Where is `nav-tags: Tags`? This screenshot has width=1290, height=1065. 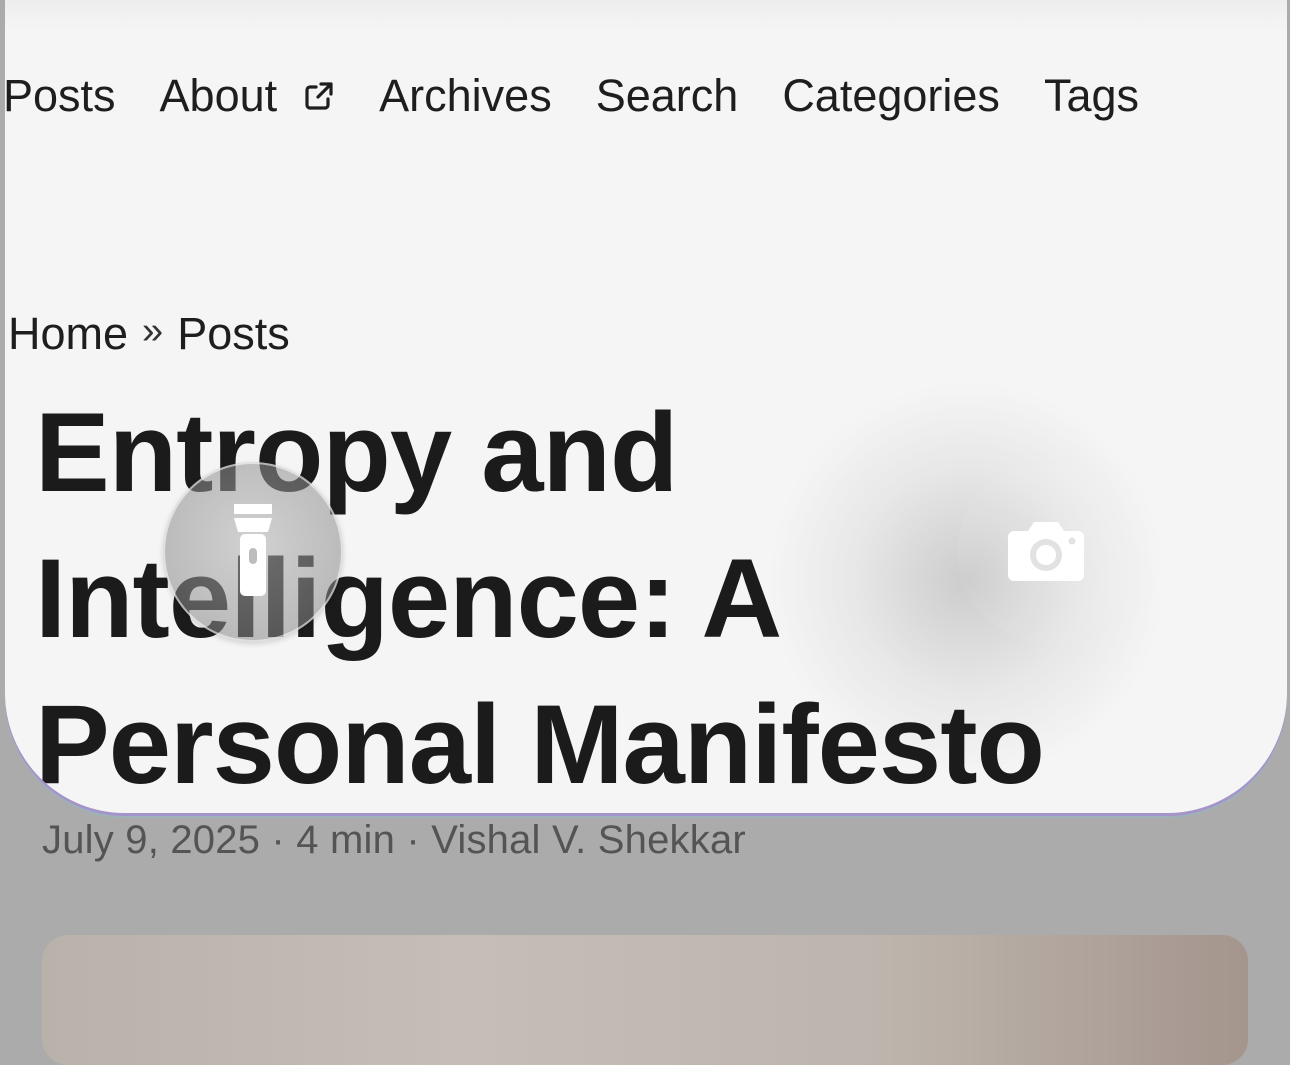
nav-tags: Tags is located at coordinates (1091, 96).